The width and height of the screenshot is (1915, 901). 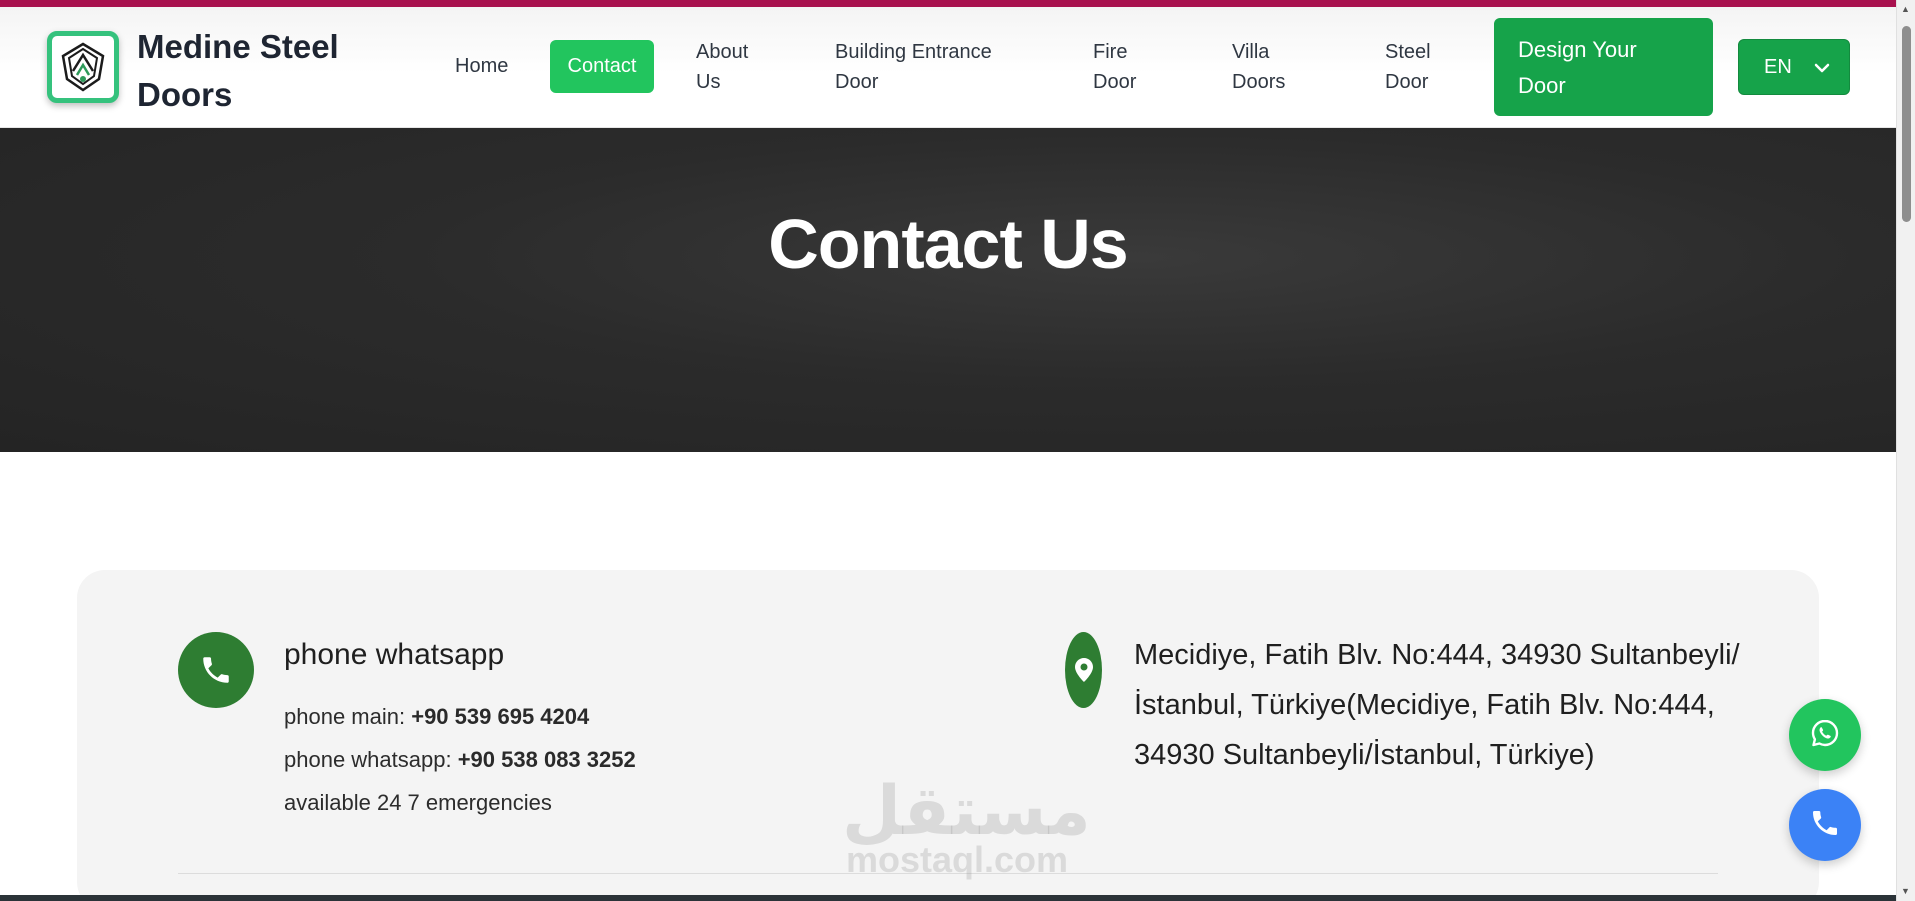 What do you see at coordinates (547, 759) in the screenshot?
I see `phone-whatsapp-value: +90 538 083 3252` at bounding box center [547, 759].